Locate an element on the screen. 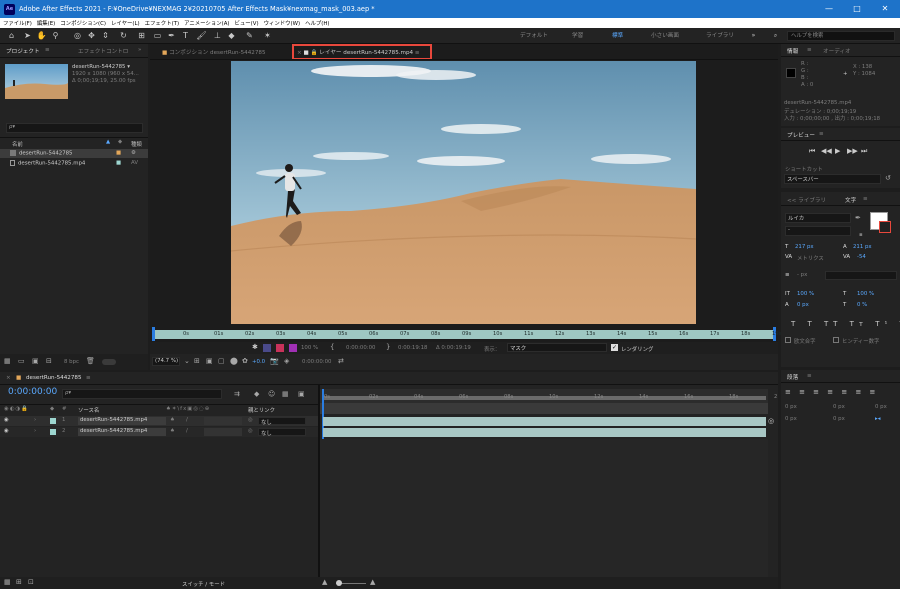  color-chip-purple is located at coordinates (293, 348).